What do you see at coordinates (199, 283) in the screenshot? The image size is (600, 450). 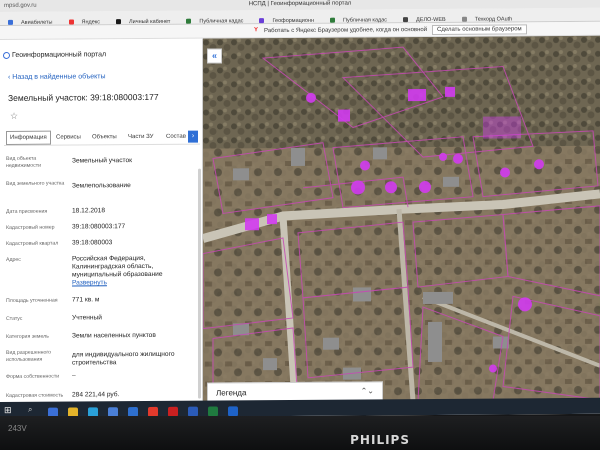 I see `panel-scrollbar` at bounding box center [199, 283].